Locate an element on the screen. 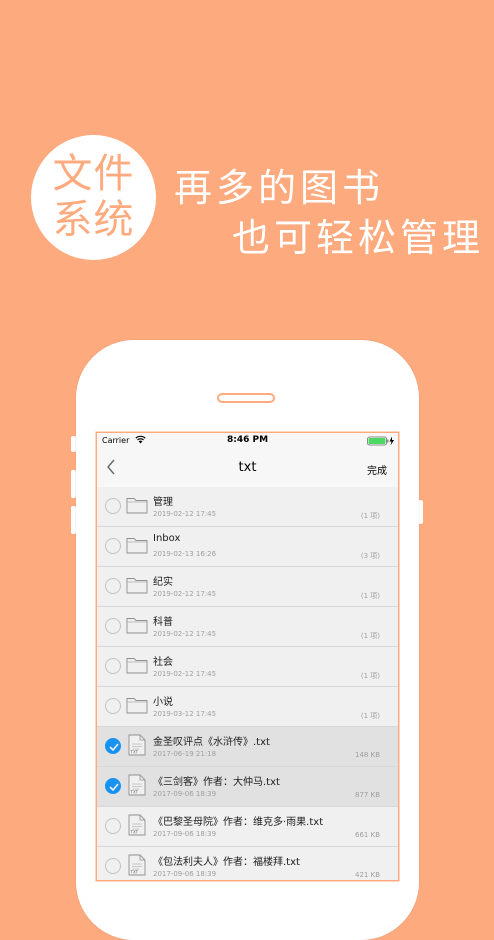 Image resolution: width=494 pixels, height=940 pixels. folder-row: 科普 2019-02-12 17:45 (1 项) is located at coordinates (247, 627).